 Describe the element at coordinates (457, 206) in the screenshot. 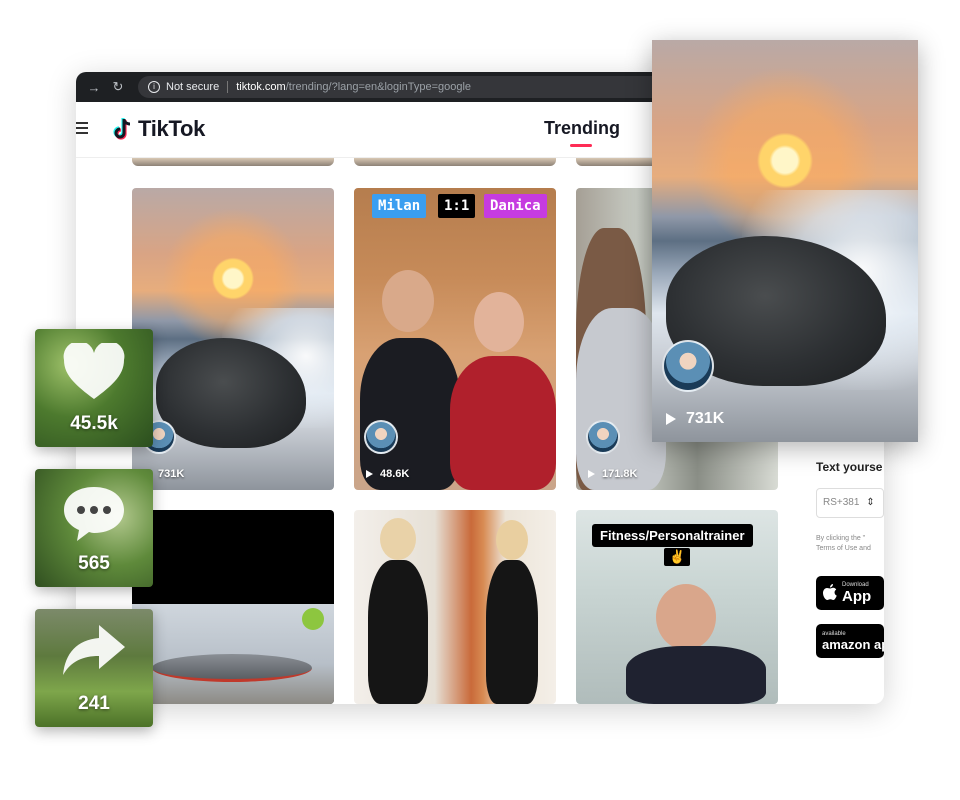

I see `tag-ratio: 1:1` at that location.